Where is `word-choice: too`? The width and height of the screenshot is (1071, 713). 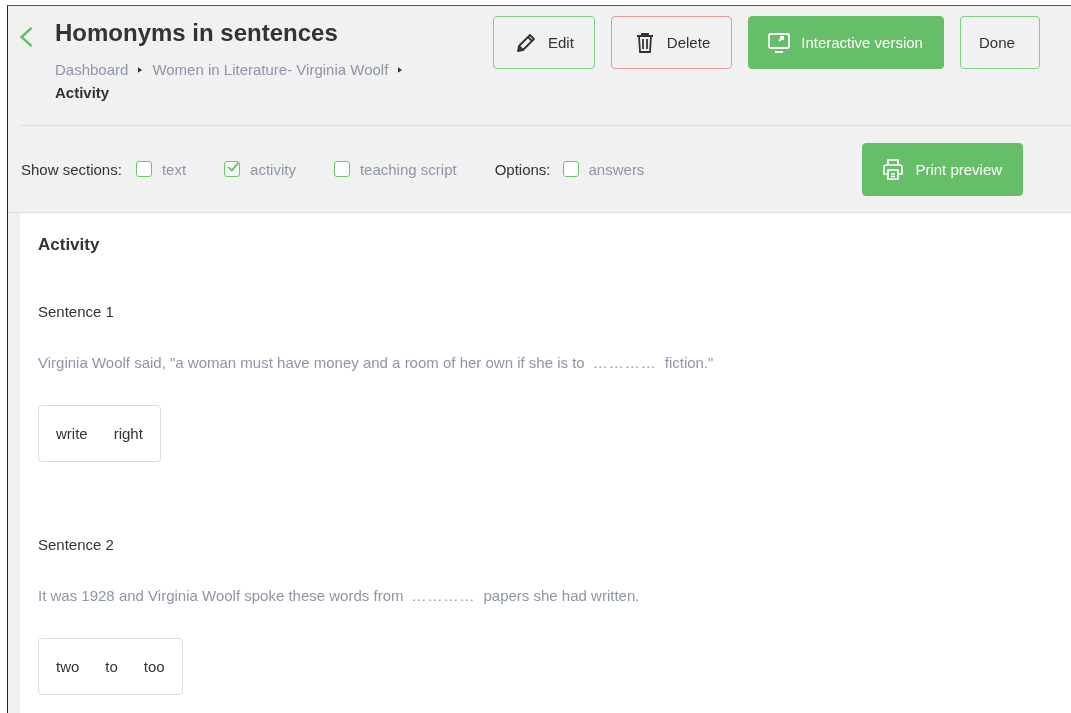 word-choice: too is located at coordinates (154, 666).